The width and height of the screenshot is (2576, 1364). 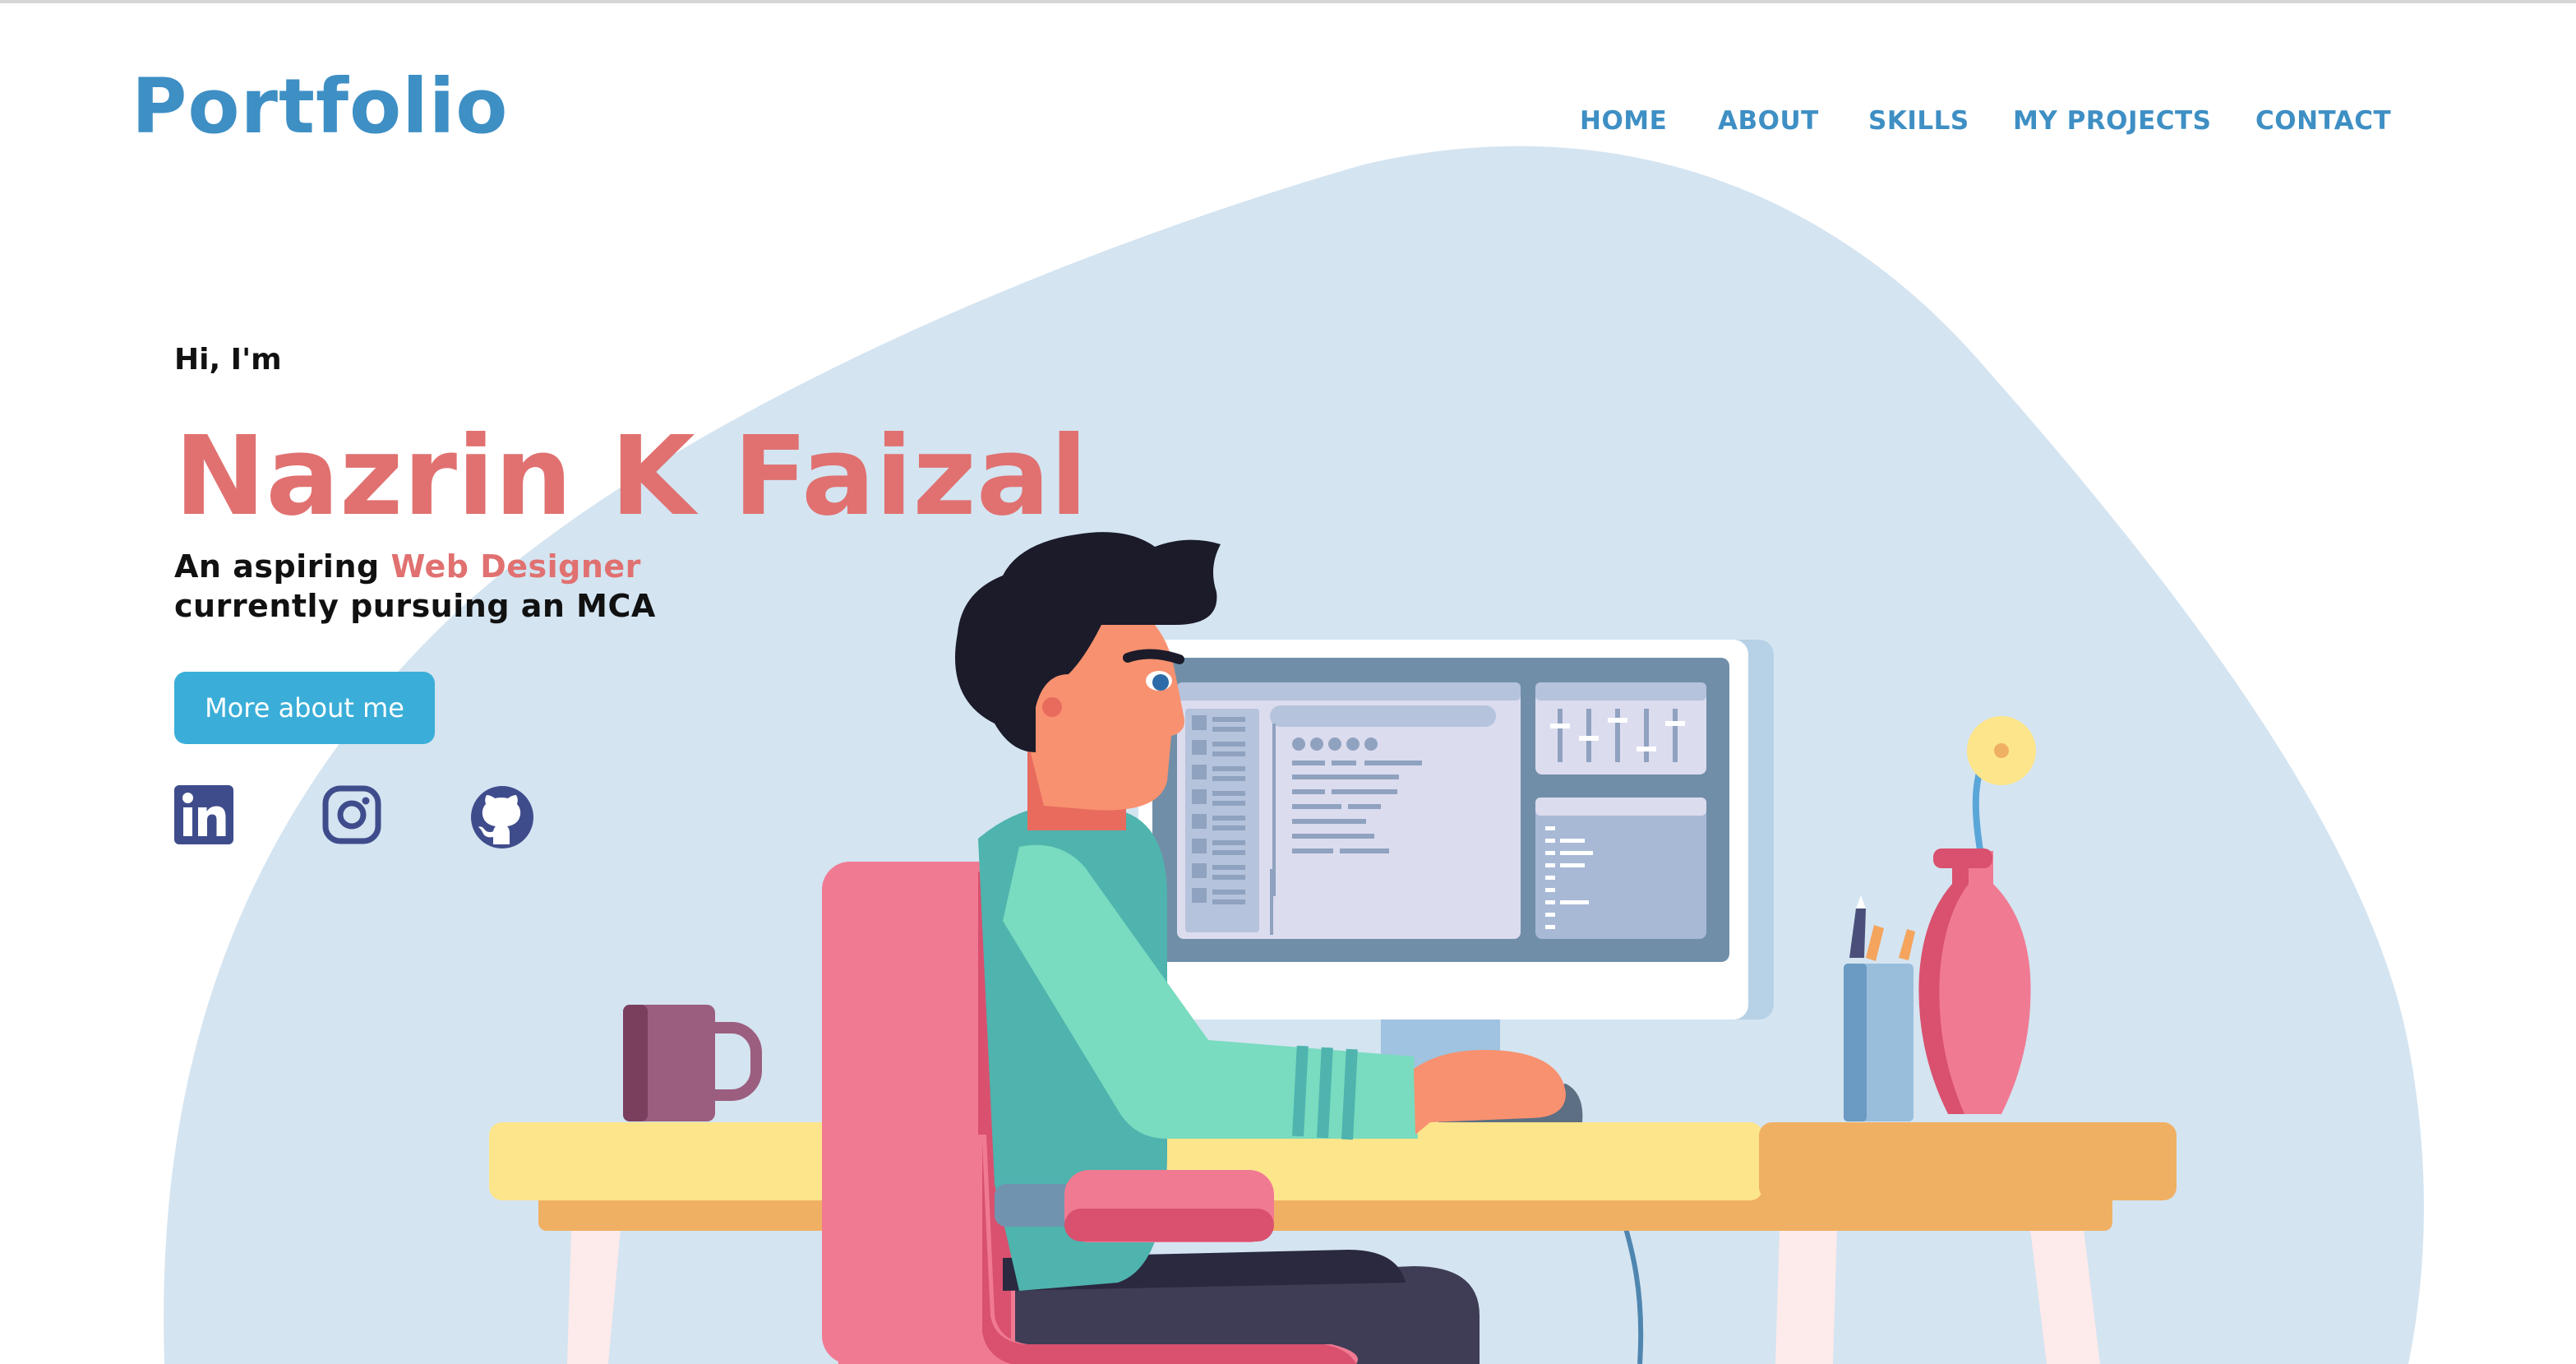 I want to click on github-icon, so click(x=502, y=817).